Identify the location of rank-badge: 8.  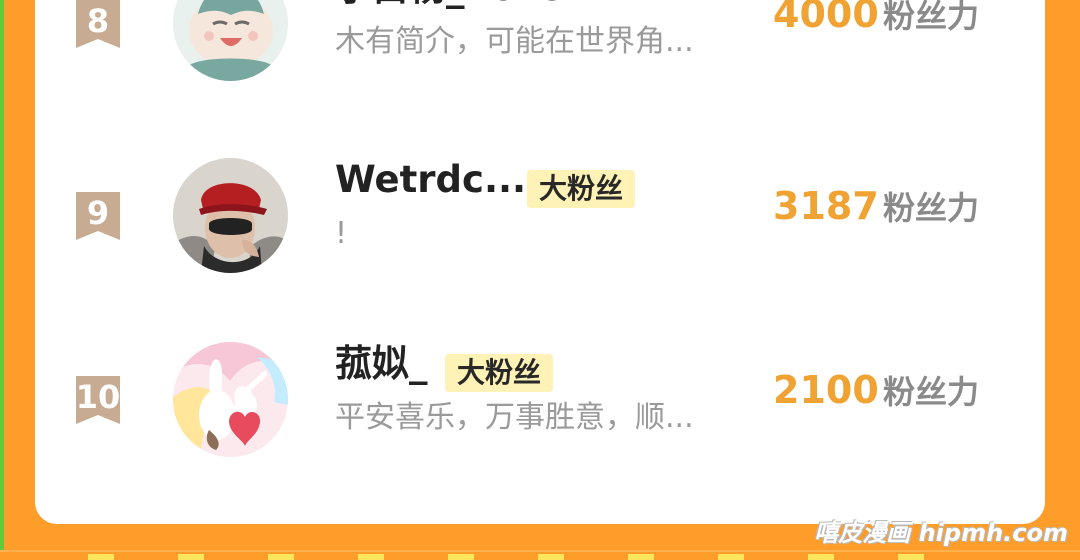
(98, 25).